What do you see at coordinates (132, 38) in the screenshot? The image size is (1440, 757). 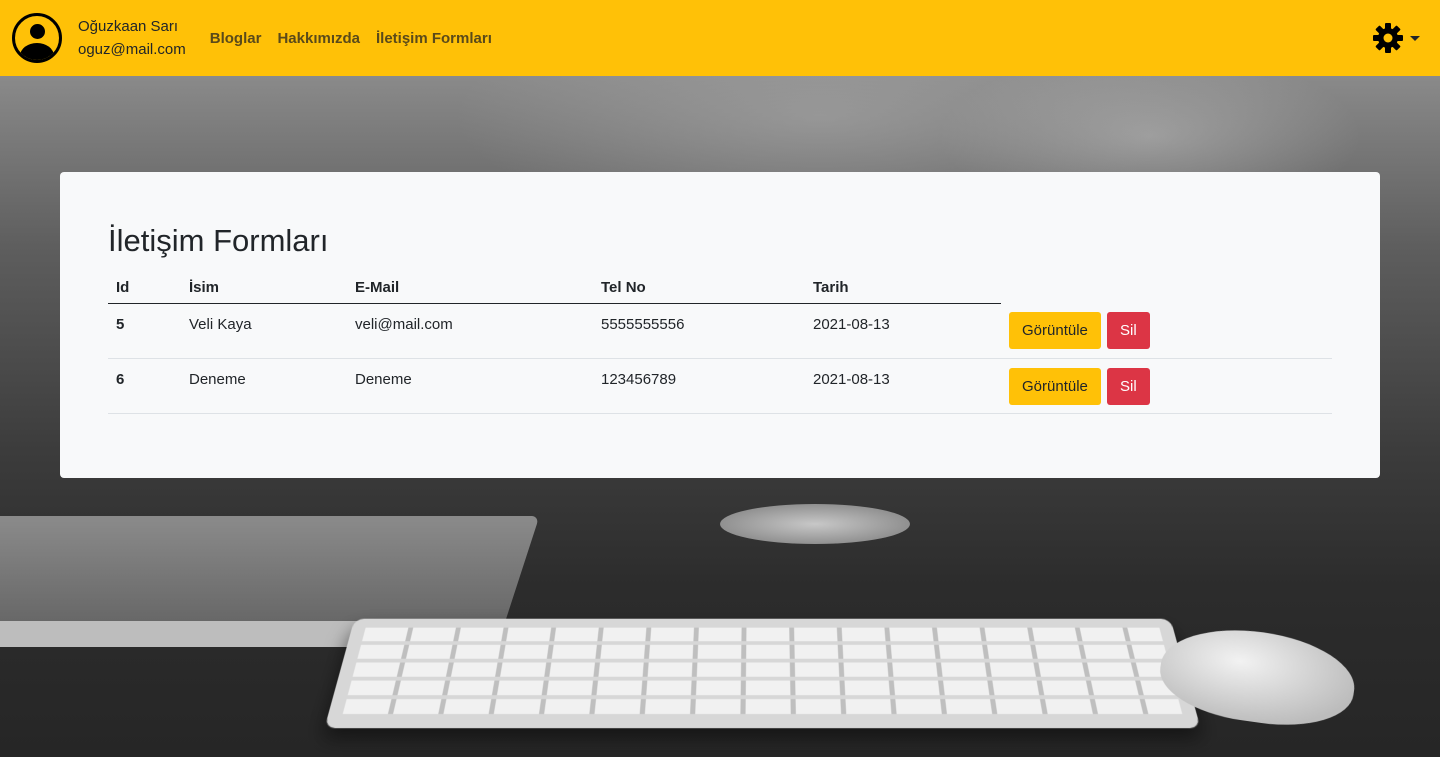 I see `user-info: Oğuzkaan Sarı oguz@mail.com` at bounding box center [132, 38].